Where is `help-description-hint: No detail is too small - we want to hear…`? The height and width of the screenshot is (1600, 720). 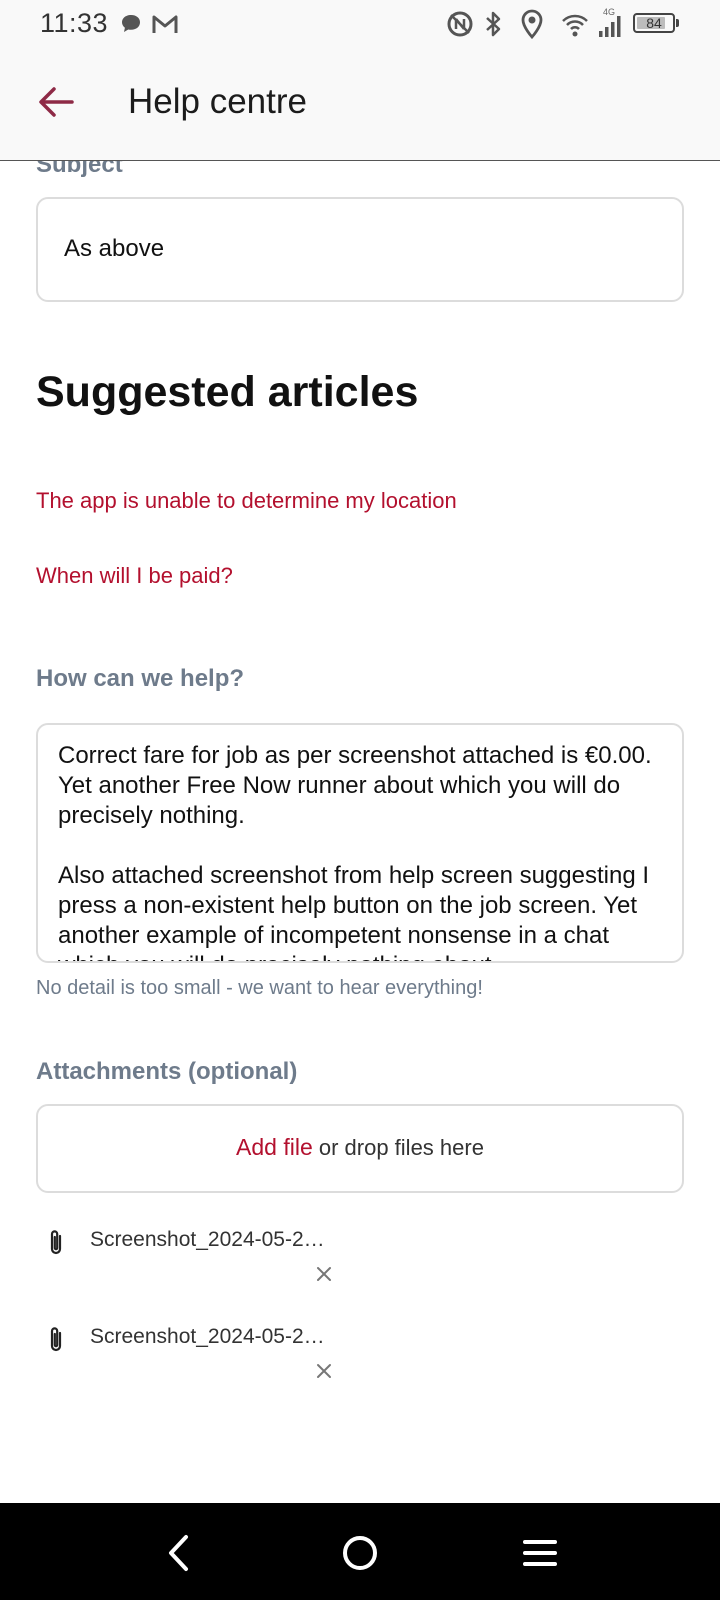 help-description-hint: No detail is too small - we want to hear… is located at coordinates (259, 988).